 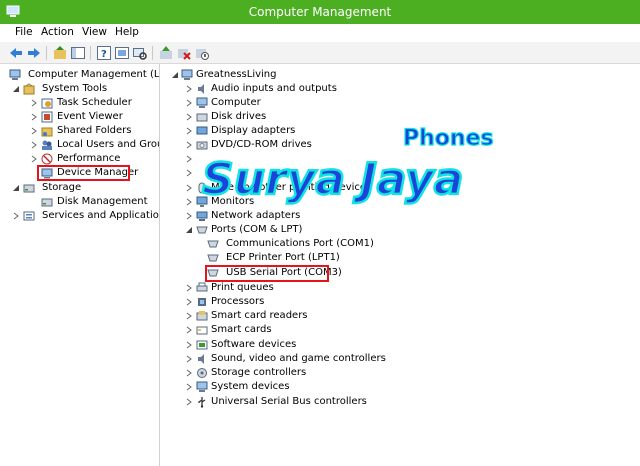 I want to click on event-viewer-icon, so click(x=47, y=117).